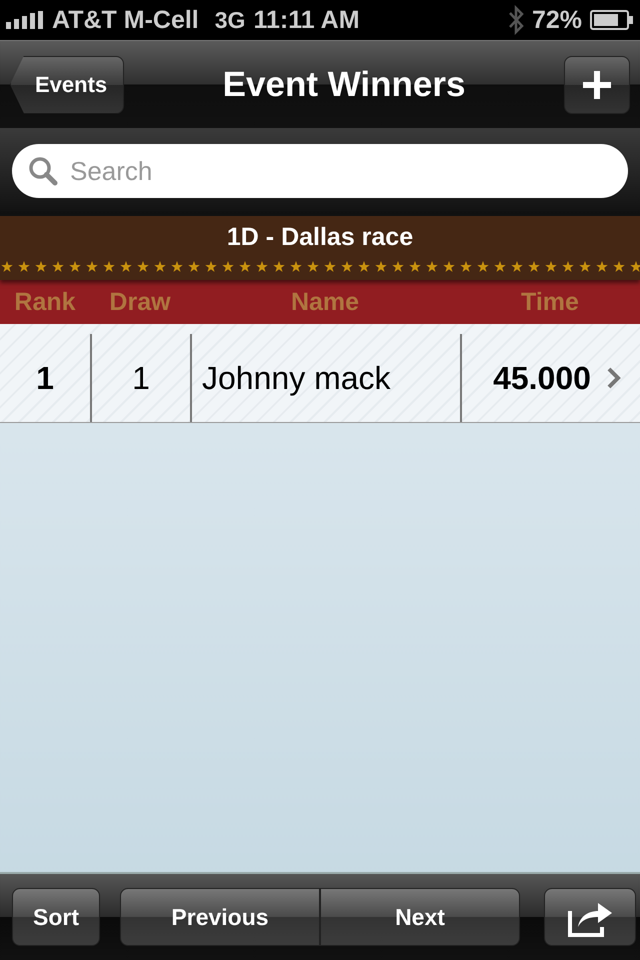  I want to click on add-button, so click(597, 85).